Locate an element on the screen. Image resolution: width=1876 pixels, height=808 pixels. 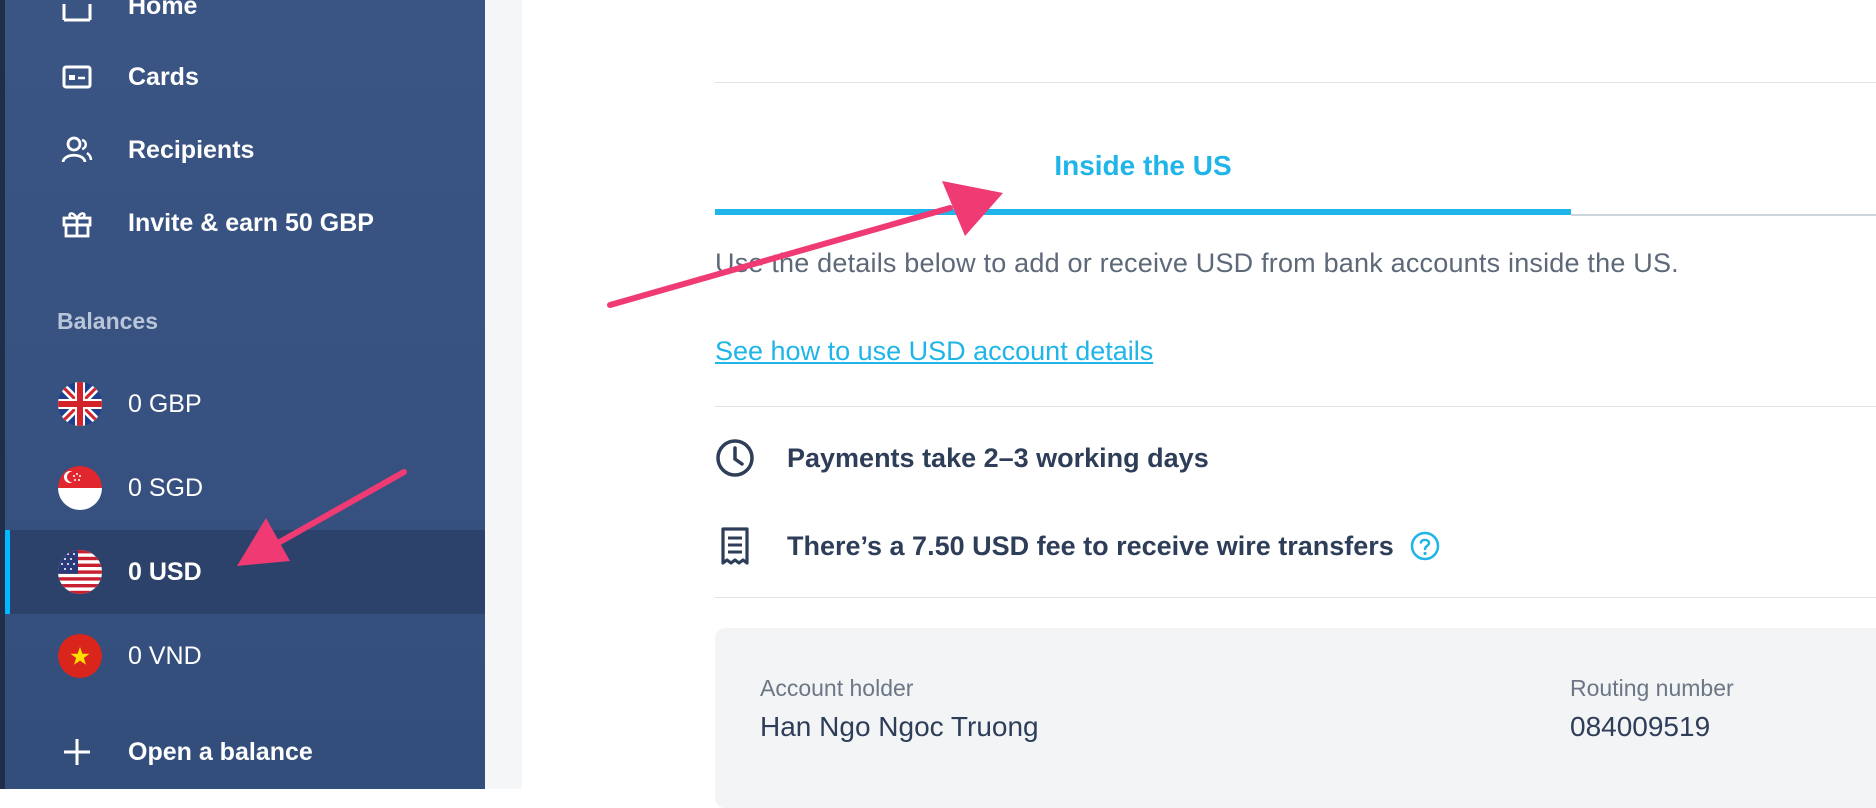
nav-item-home: Home is located at coordinates (245, 18).